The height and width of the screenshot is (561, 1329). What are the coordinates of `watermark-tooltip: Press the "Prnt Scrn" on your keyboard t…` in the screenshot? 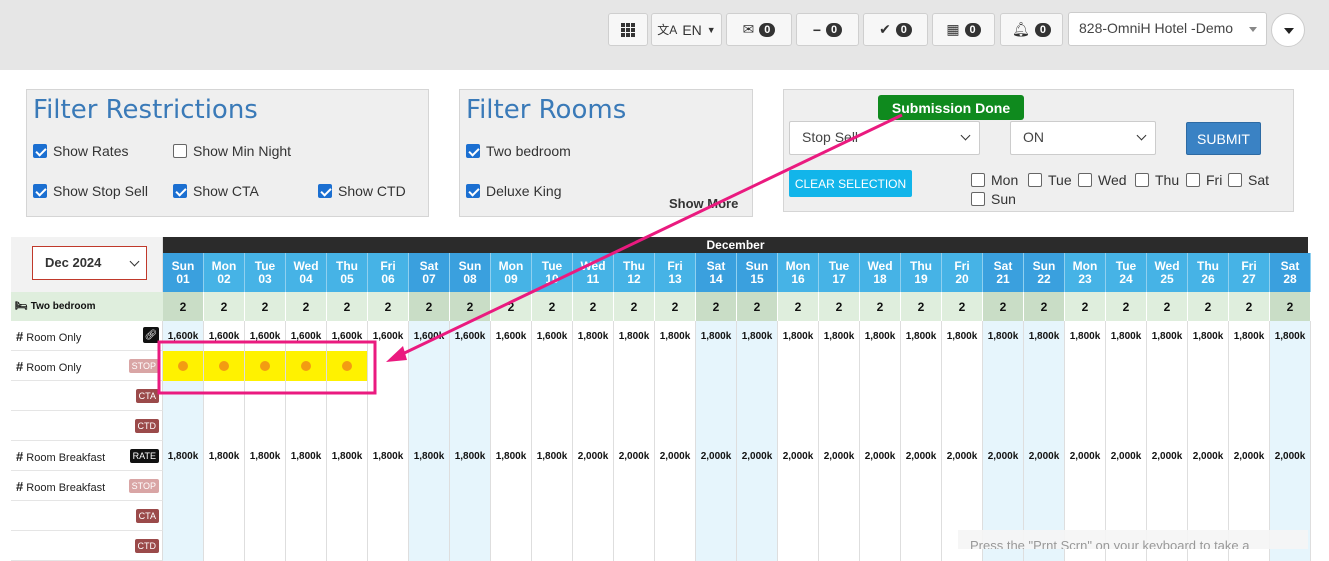 It's located at (1133, 539).